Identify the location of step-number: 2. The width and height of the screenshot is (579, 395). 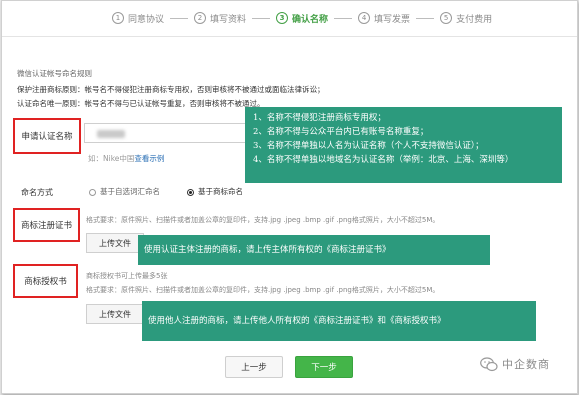
(200, 18).